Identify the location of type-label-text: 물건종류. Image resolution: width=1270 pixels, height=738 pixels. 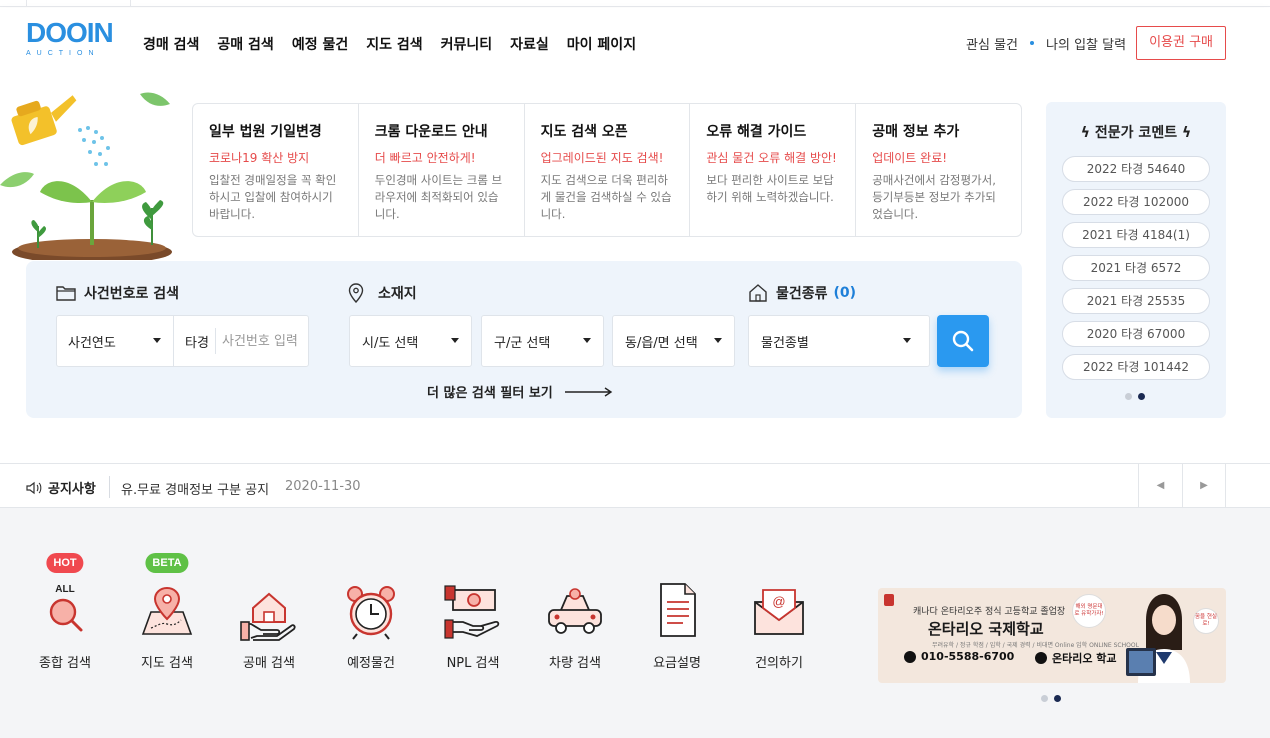
(802, 294).